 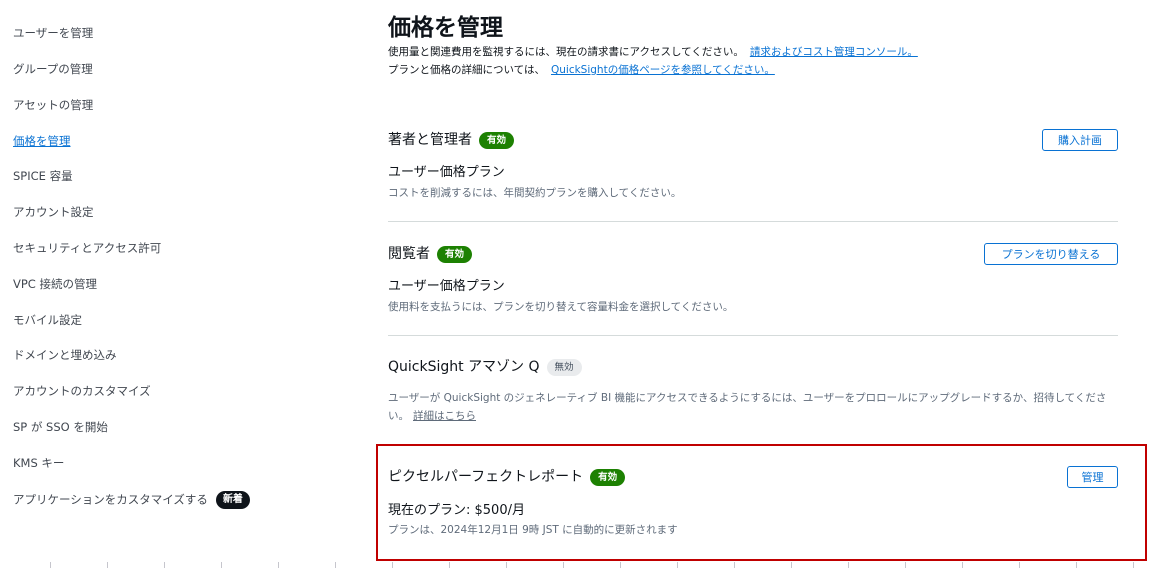 I want to click on sidebar-item-security-permissions: セキュリティとアクセス許可, so click(x=87, y=248).